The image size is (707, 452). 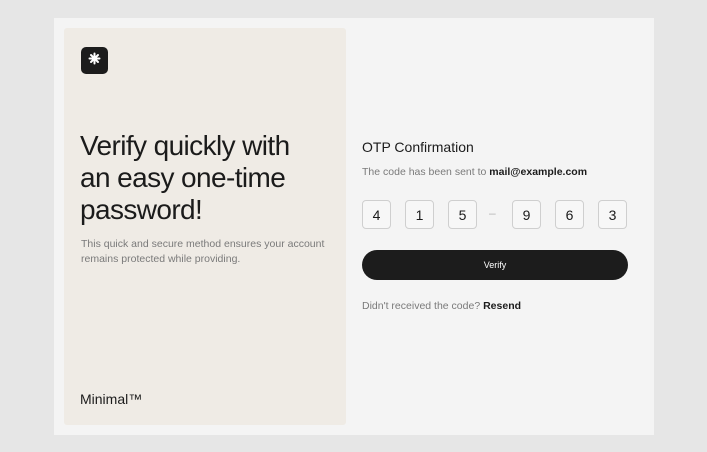 I want to click on resend-prompt: Didn't received the code?, so click(x=421, y=306).